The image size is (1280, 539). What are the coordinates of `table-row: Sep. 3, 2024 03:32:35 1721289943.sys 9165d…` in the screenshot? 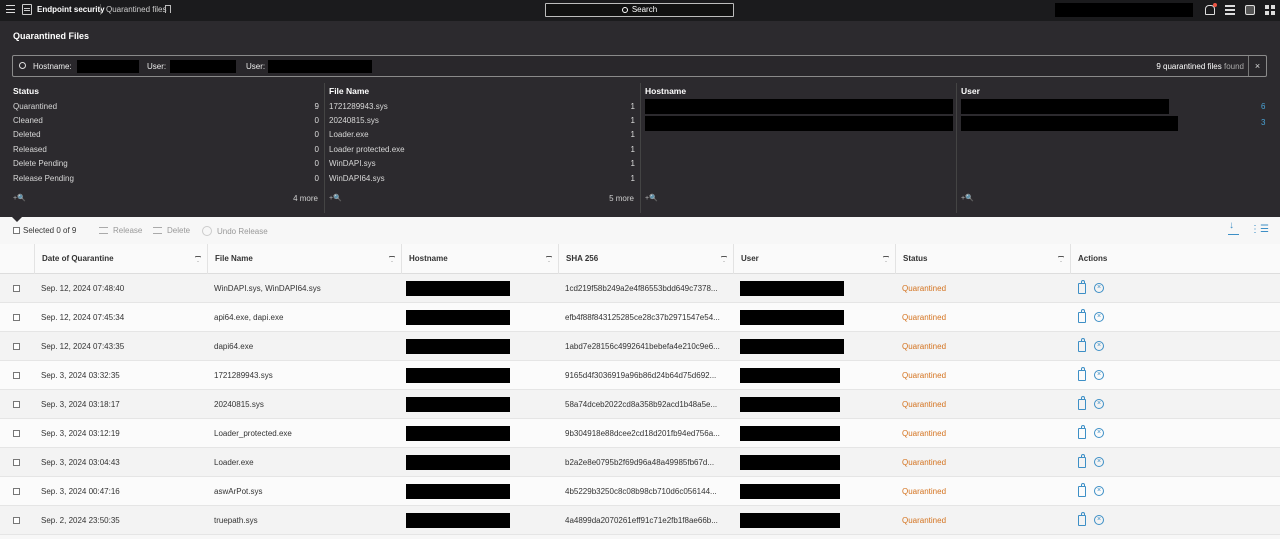 It's located at (640, 375).